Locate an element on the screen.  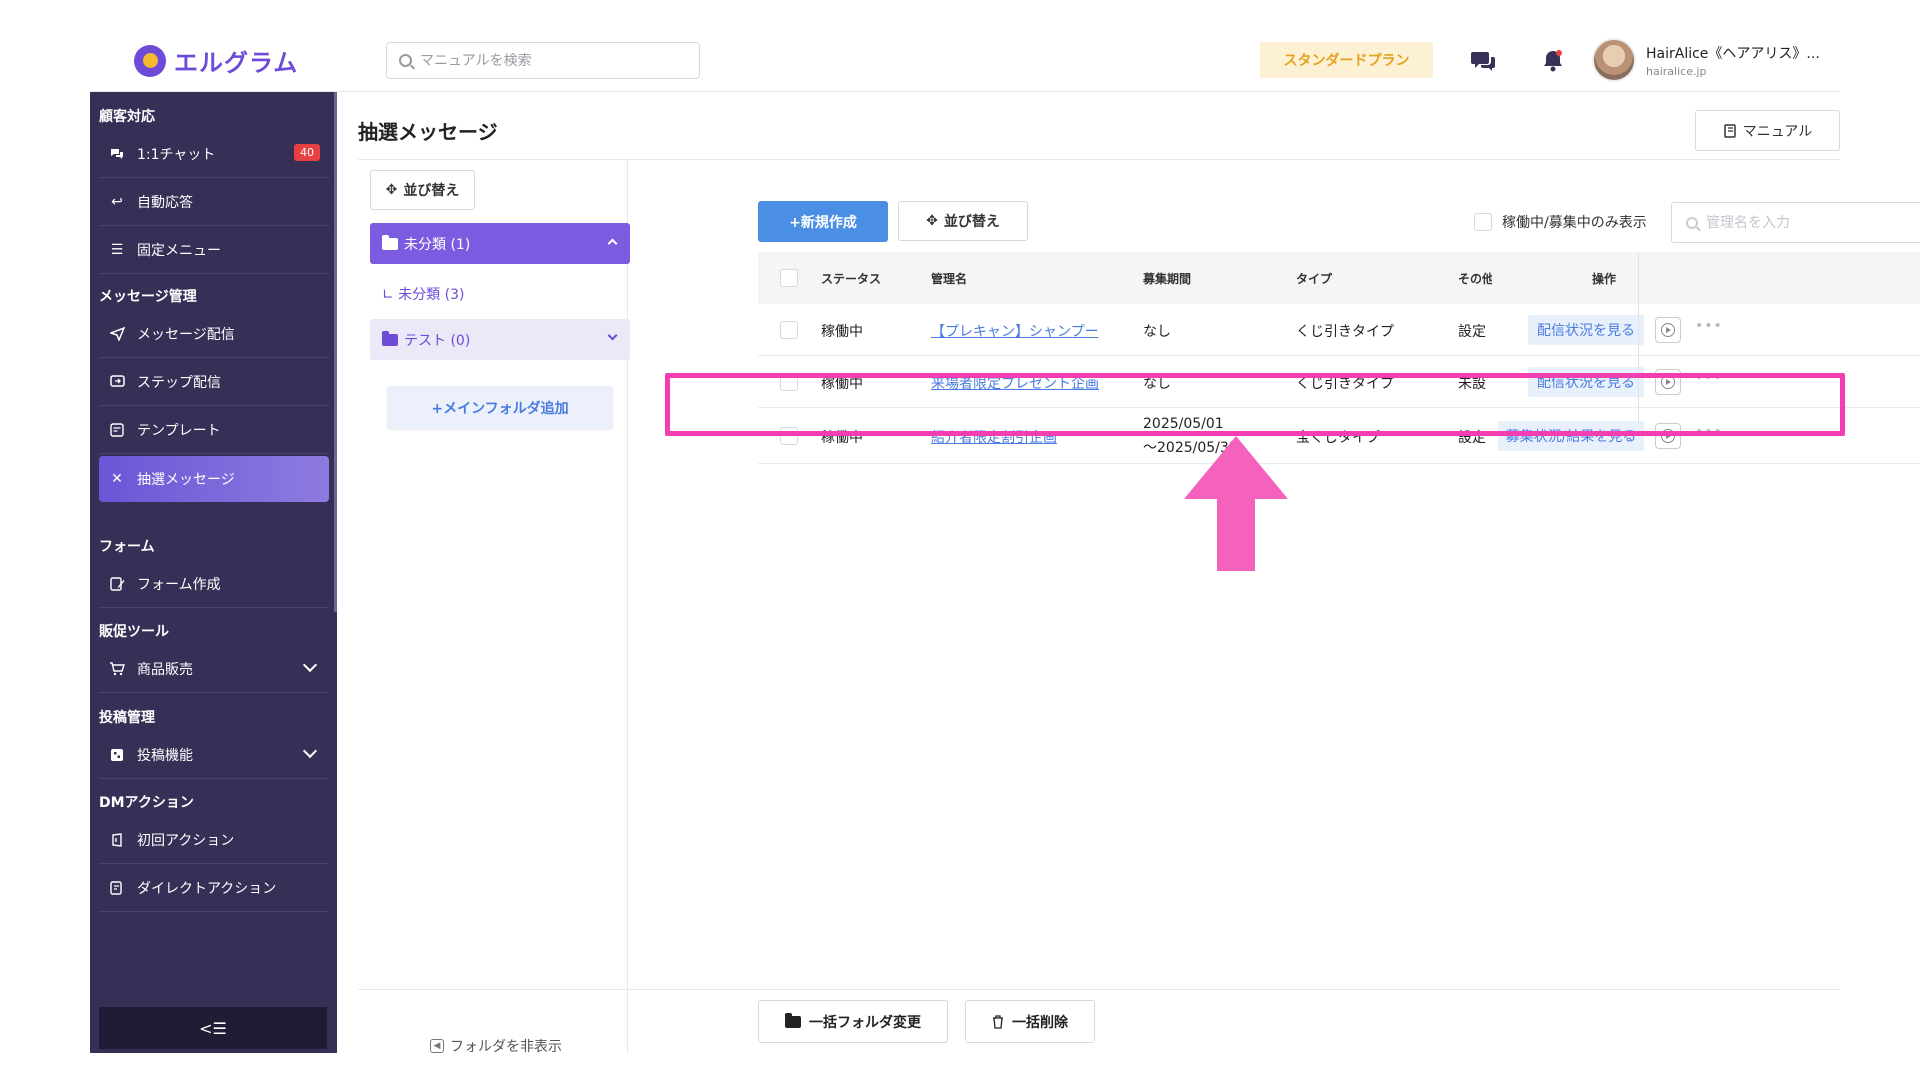
logo-text: エルグラム is located at coordinates (236, 63).